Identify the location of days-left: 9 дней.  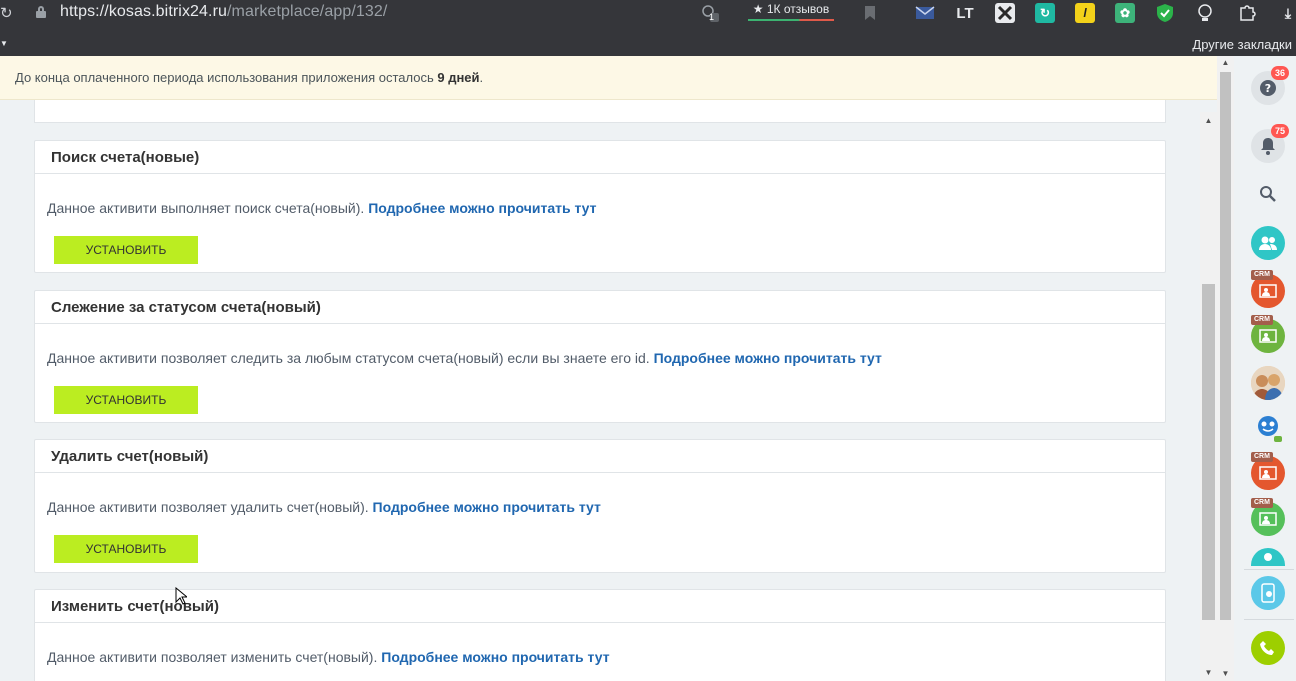
(458, 77).